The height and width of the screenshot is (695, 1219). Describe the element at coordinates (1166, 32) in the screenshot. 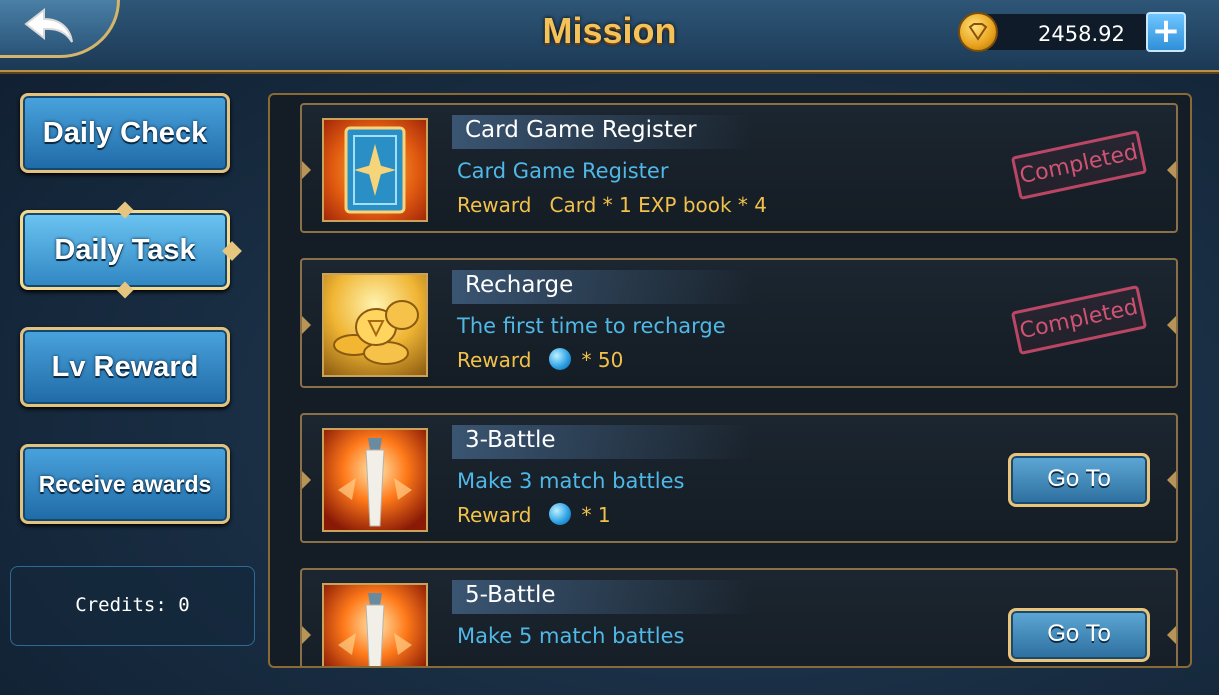

I see `add-currency-button: +` at that location.